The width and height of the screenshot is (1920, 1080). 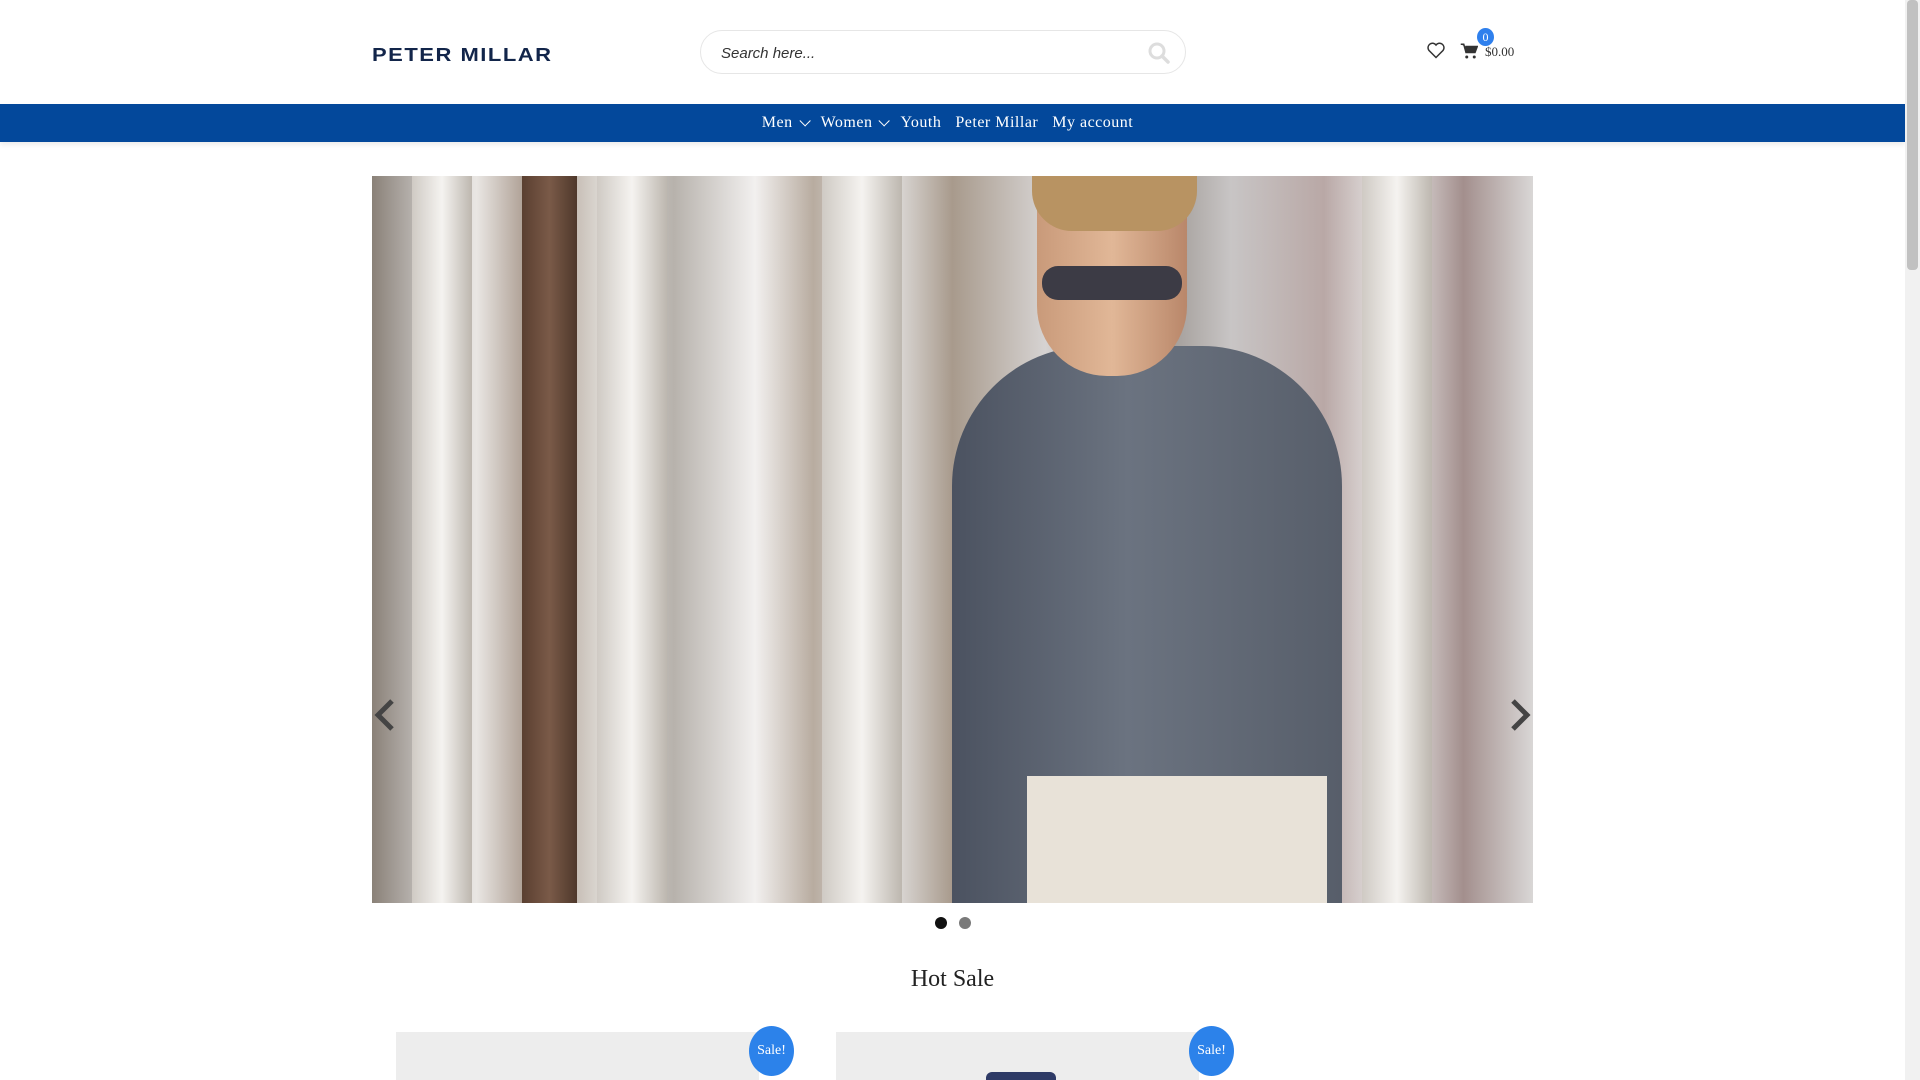 I want to click on nav-item-youth: Youth, so click(x=920, y=123).